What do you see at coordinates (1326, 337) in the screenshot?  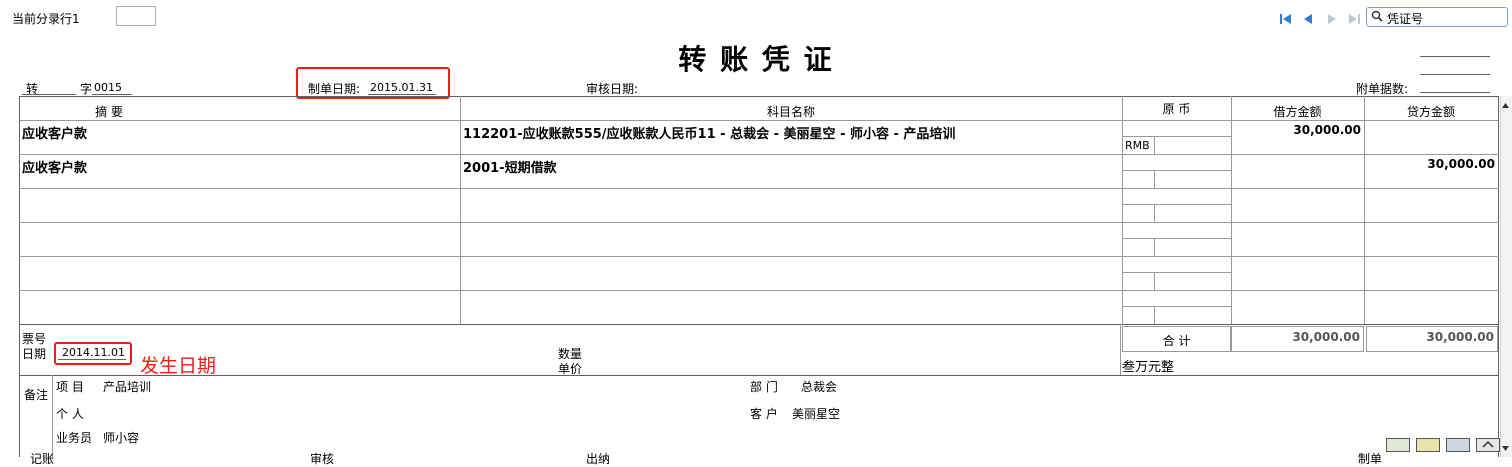 I see `total-debit: 30,000.00` at bounding box center [1326, 337].